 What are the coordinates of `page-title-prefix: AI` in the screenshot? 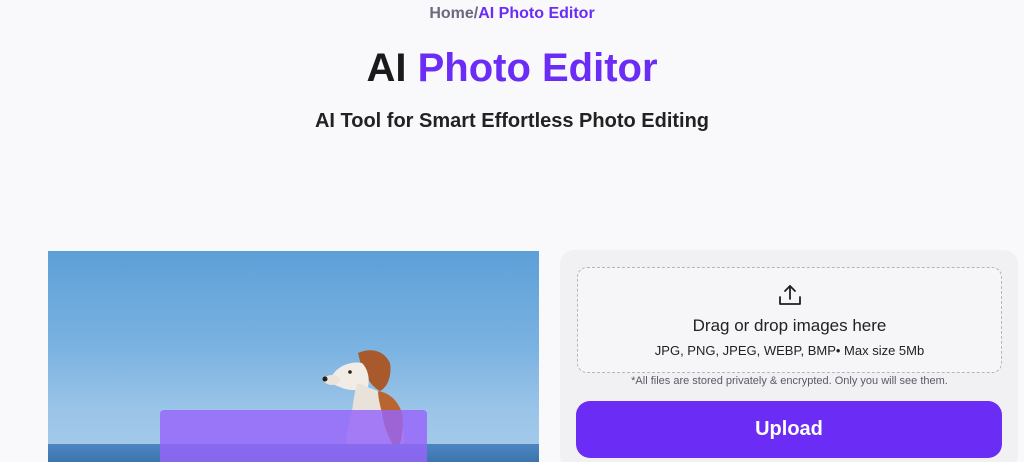 It's located at (386, 68).